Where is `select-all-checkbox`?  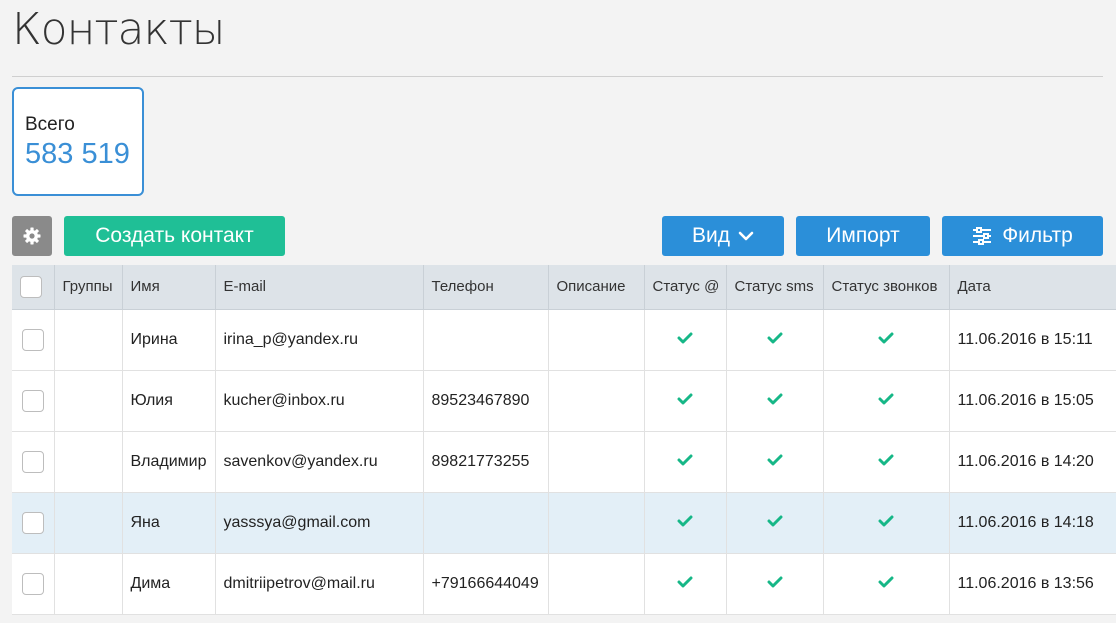 select-all-checkbox is located at coordinates (31, 286).